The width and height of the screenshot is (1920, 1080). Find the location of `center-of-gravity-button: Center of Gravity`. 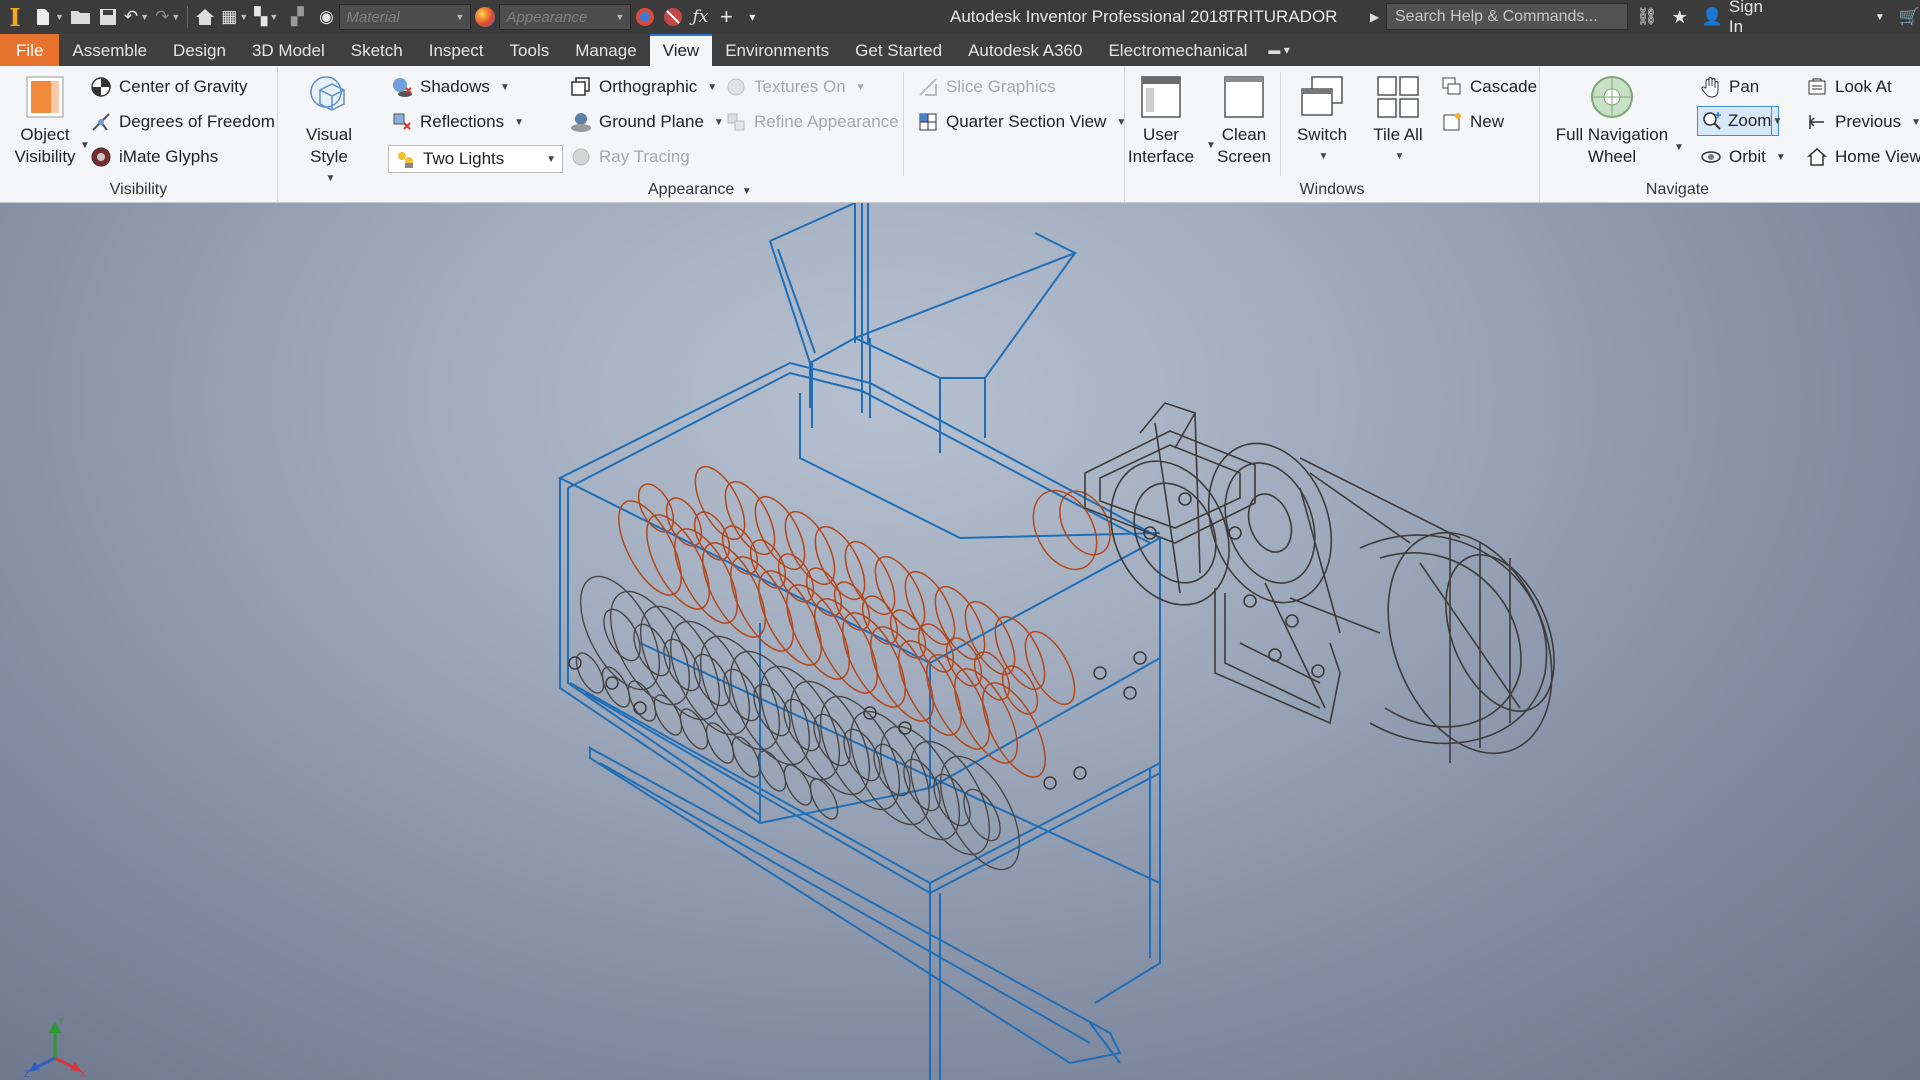

center-of-gravity-button: Center of Gravity is located at coordinates (169, 87).